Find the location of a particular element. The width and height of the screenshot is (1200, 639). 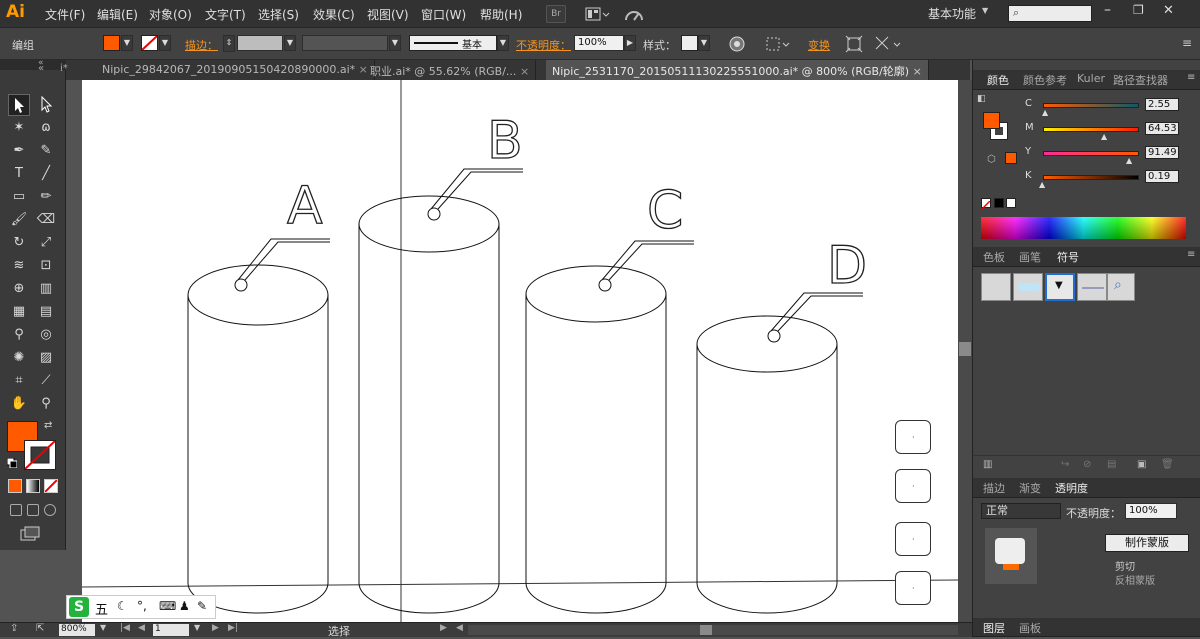

status-menu-icon: ▶ is located at coordinates (443, 628).